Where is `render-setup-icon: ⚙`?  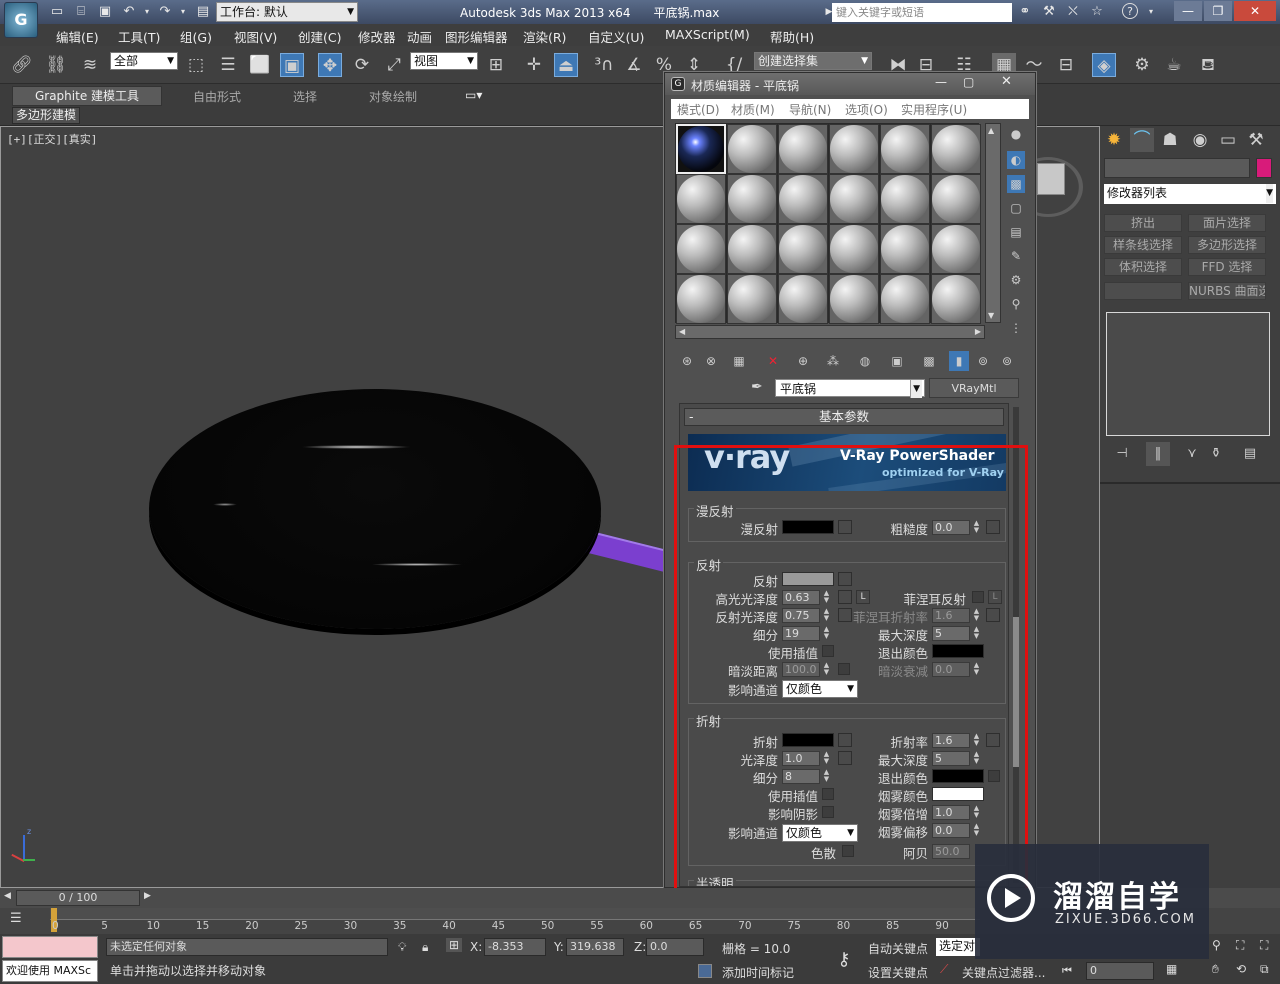 render-setup-icon: ⚙ is located at coordinates (1142, 65).